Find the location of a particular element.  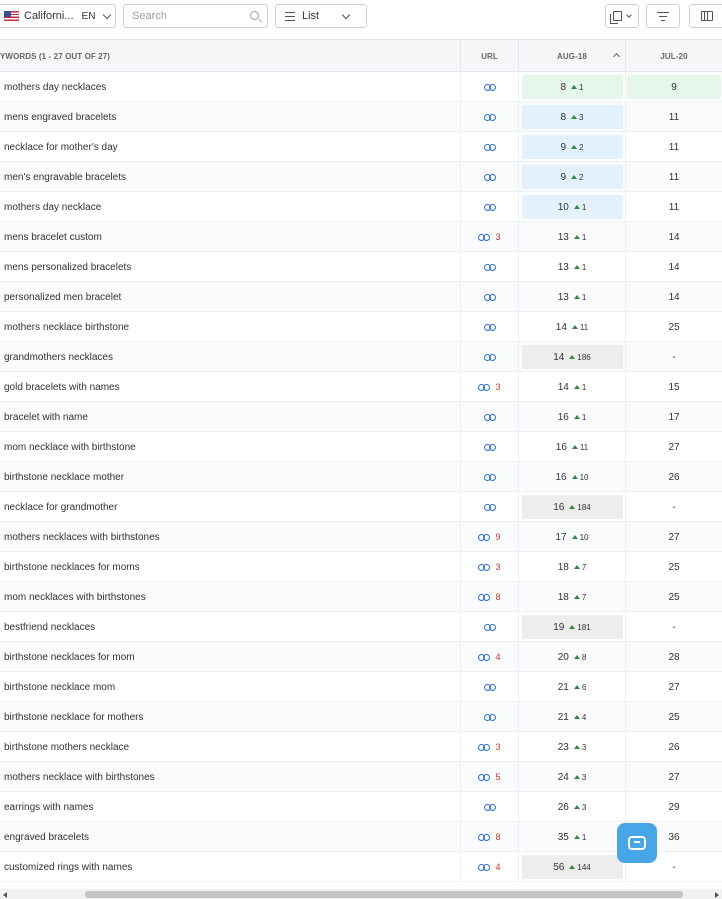

table-row: mom necklace with birthstone 16 11 27 is located at coordinates (361, 447).